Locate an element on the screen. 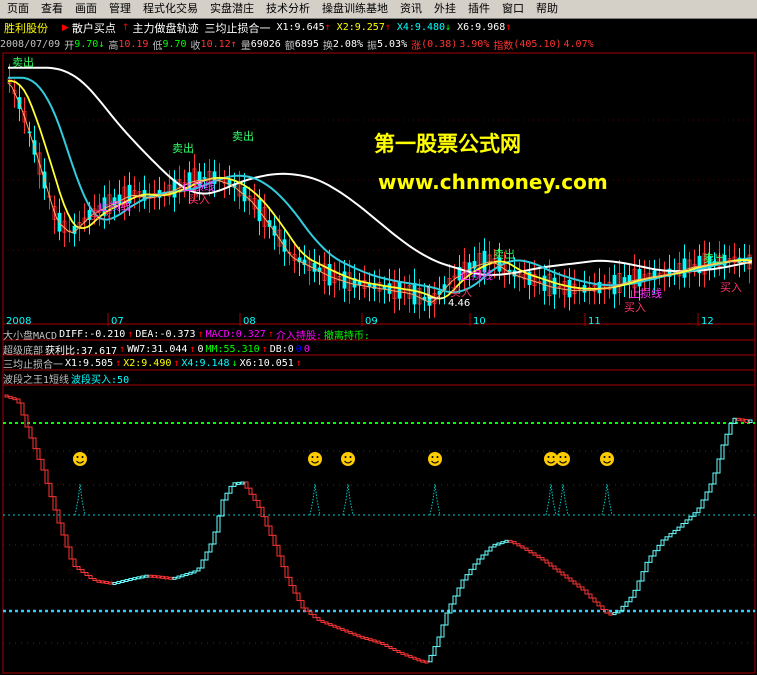 Image resolution: width=757 pixels, height=675 pixels. wave-line-part: 波段买入:50 is located at coordinates (100, 380).